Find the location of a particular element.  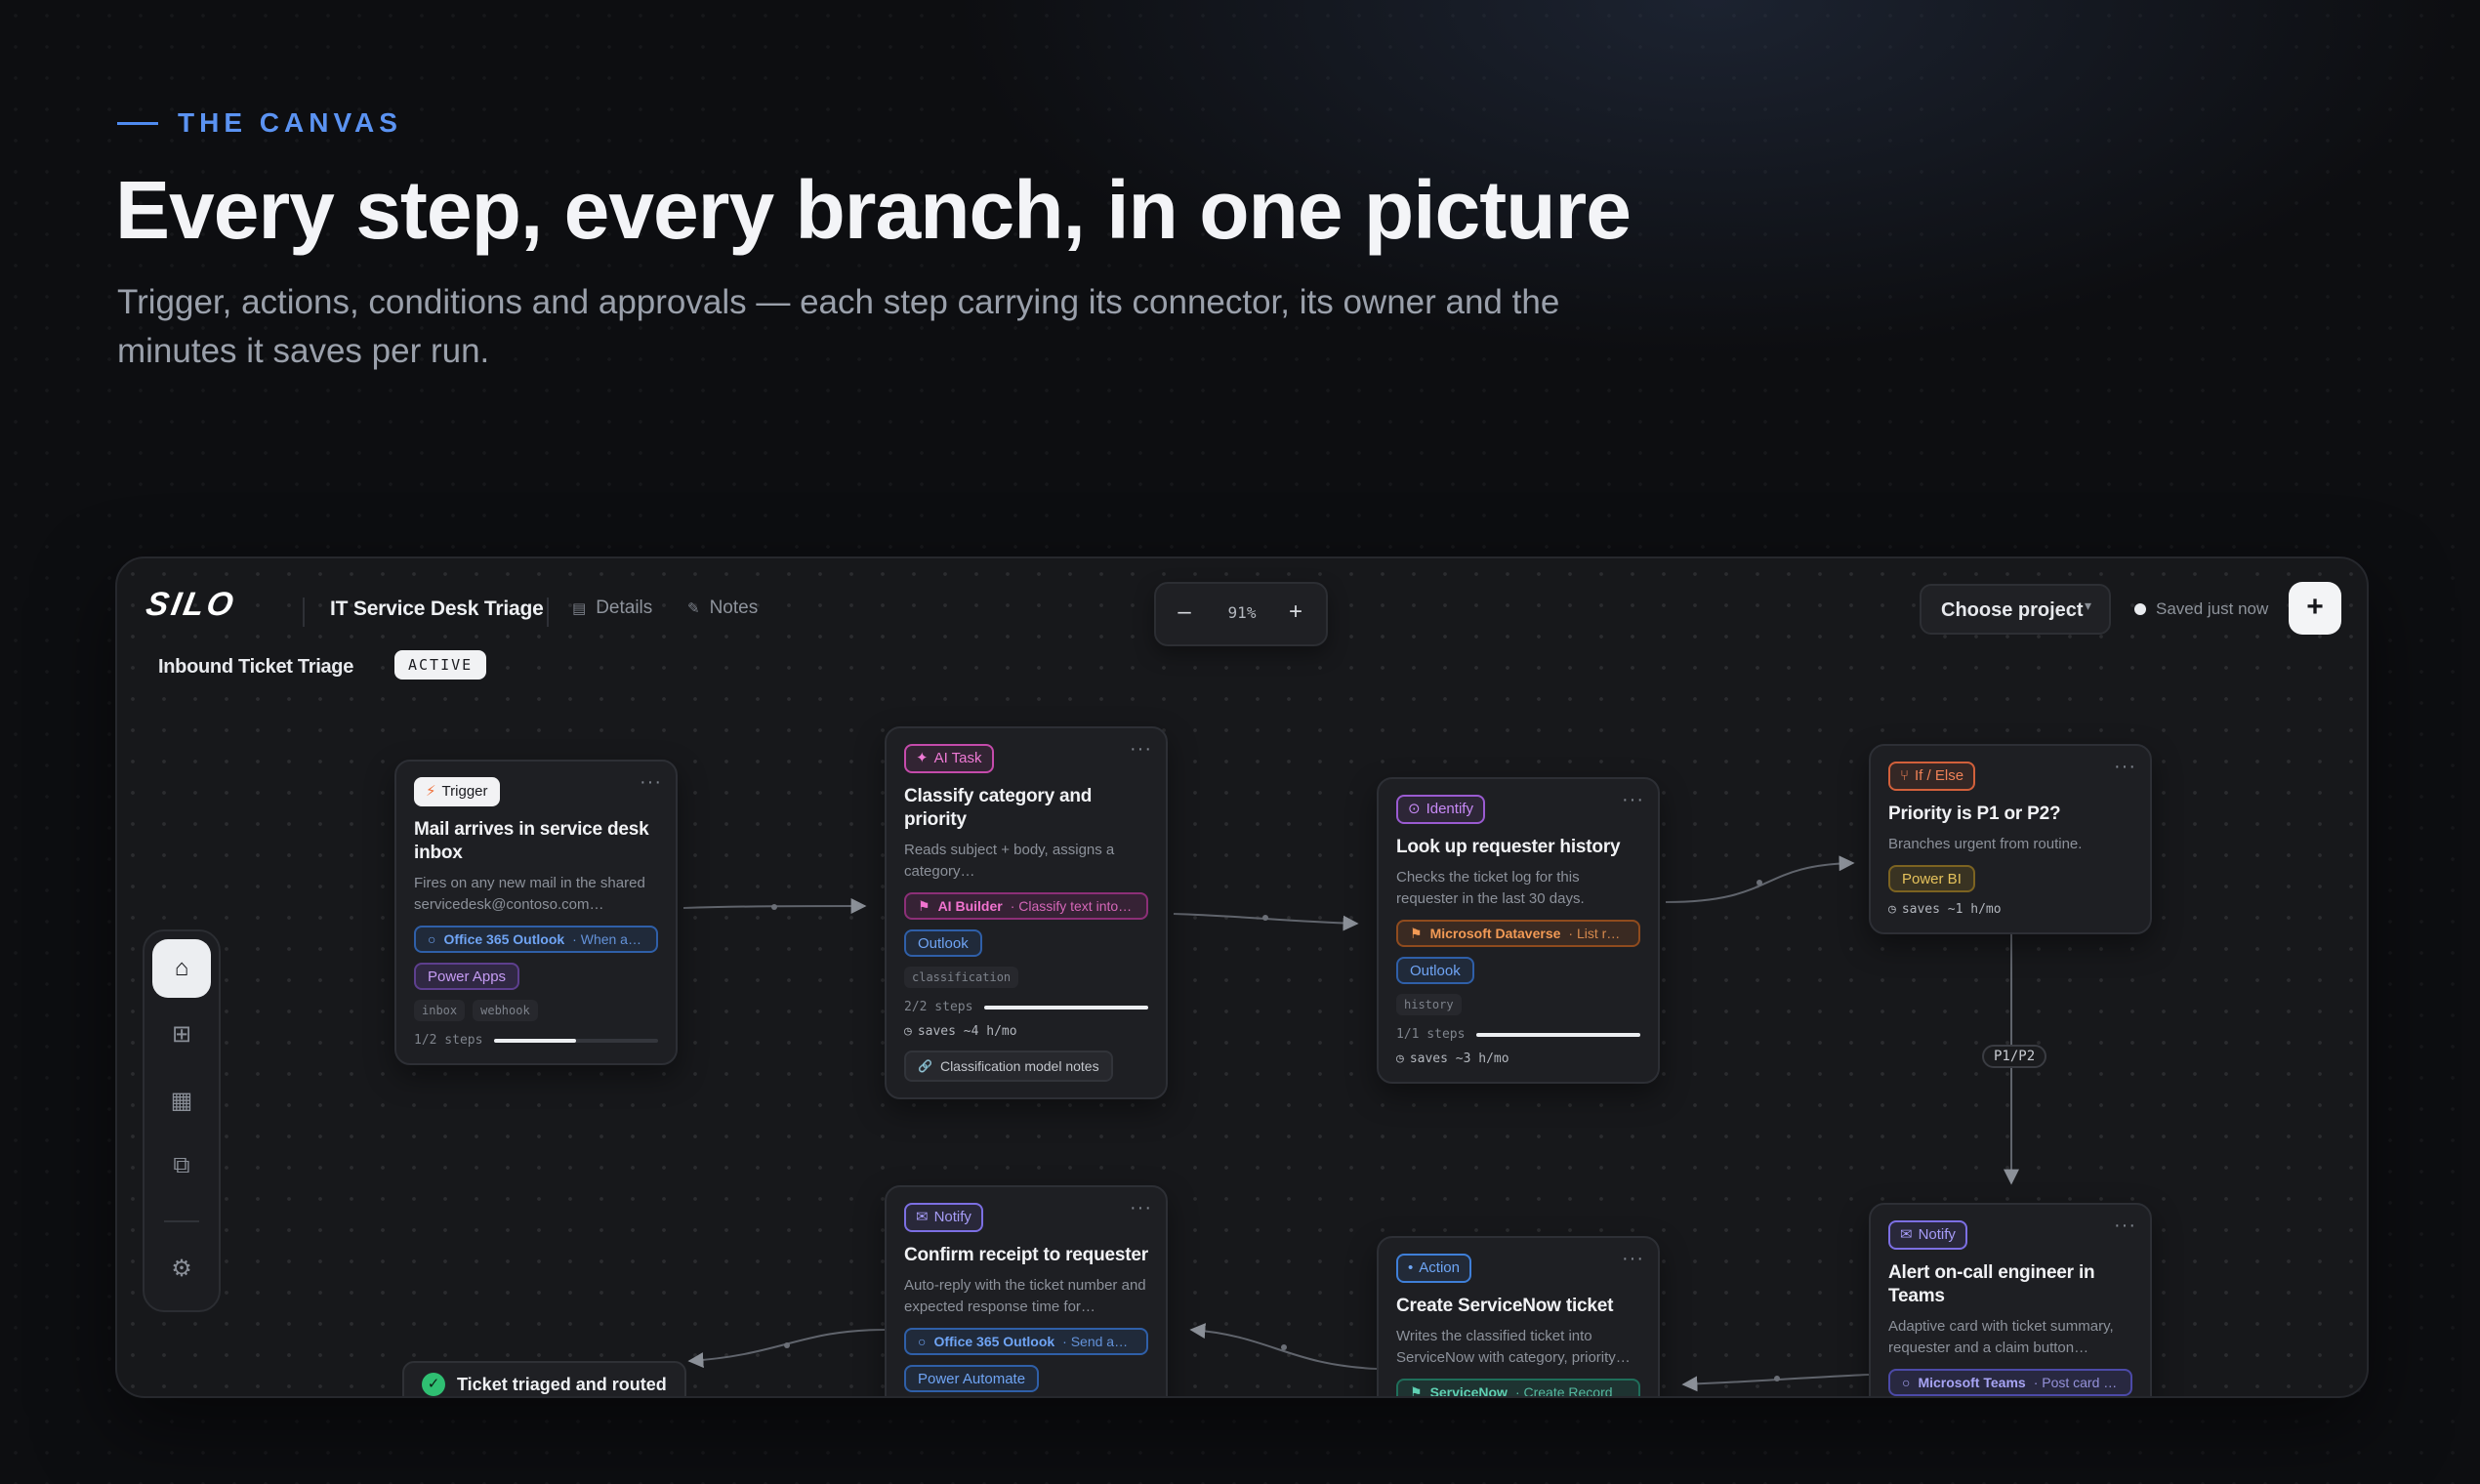

check-icon: ✓ is located at coordinates (434, 1384).